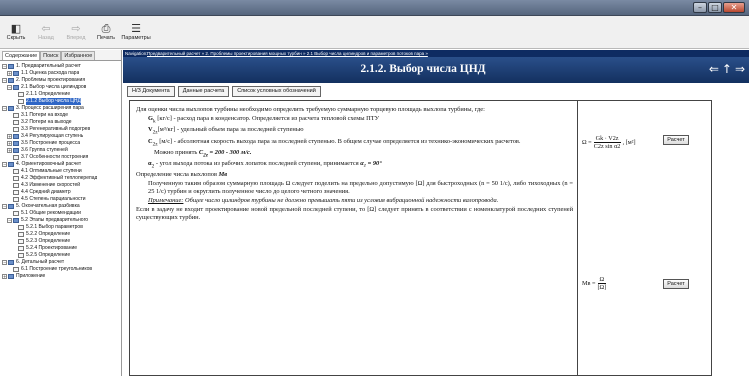 Image resolution: width=749 pixels, height=376 pixels. What do you see at coordinates (700, 7) in the screenshot?
I see `minimize-button: –` at bounding box center [700, 7].